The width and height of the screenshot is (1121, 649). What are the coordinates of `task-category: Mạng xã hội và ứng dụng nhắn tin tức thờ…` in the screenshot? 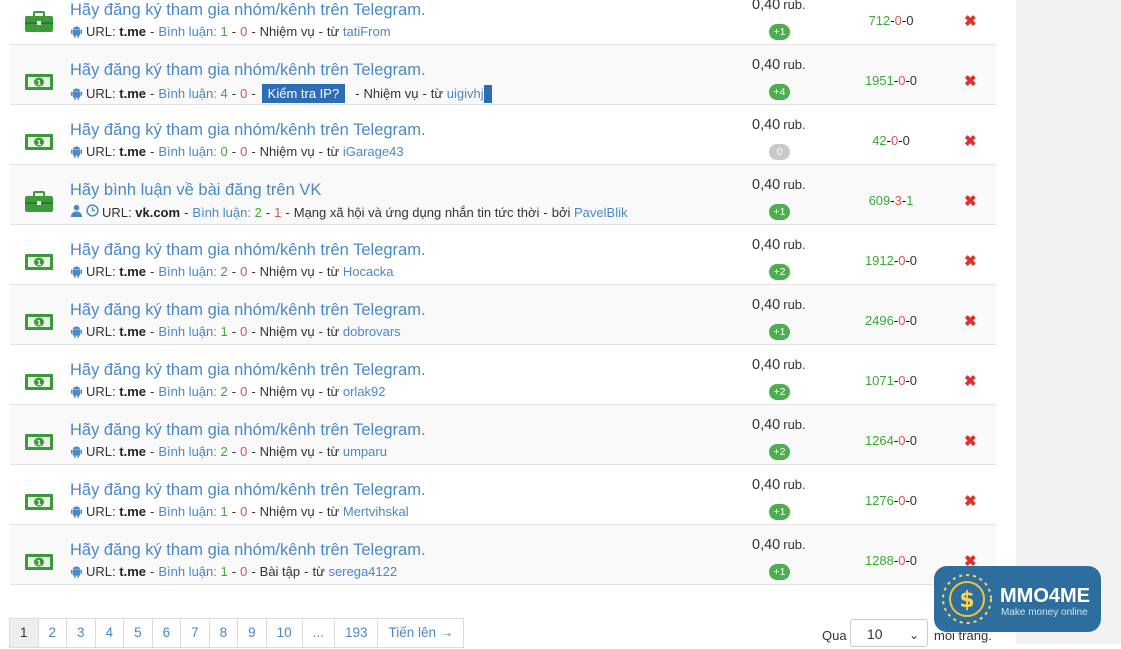 It's located at (416, 212).